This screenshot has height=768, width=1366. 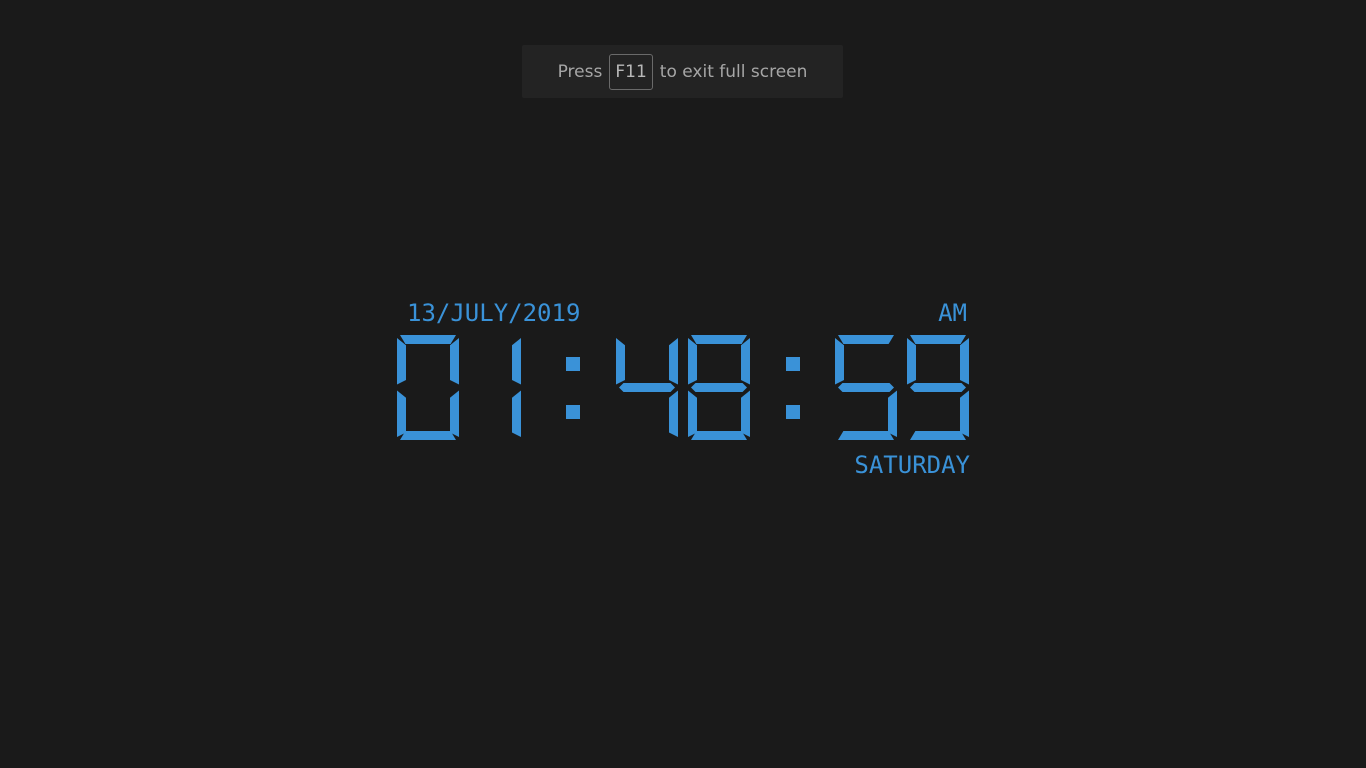 I want to click on clock-display: 13/JULY/2019 AM SATURDAY, so click(x=684, y=389).